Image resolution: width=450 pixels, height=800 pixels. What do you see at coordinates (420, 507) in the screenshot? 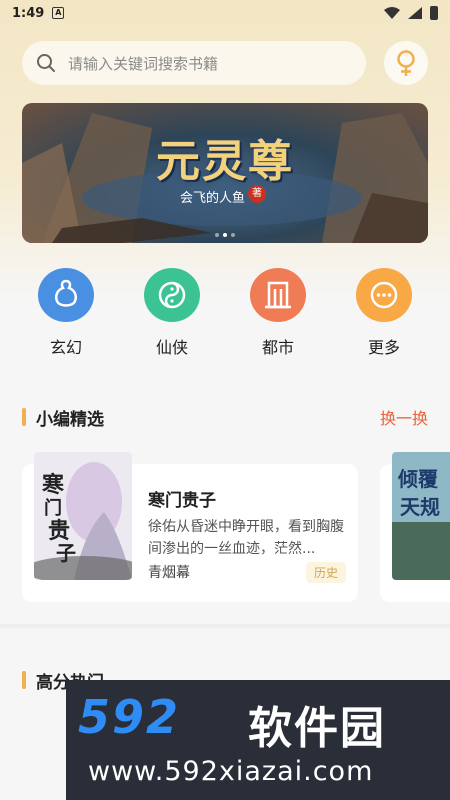
I see `svg-text: 天规` at bounding box center [420, 507].